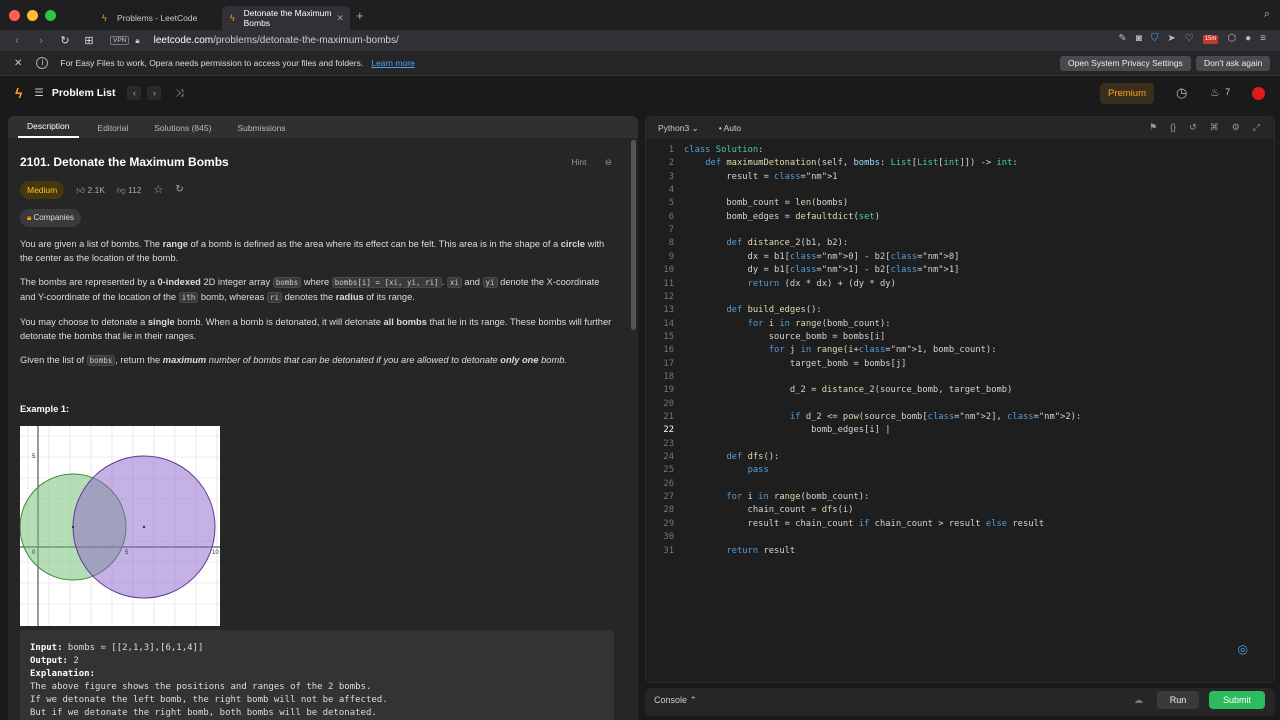 The image size is (1280, 720). I want to click on heart-icon: ♡, so click(1189, 38).